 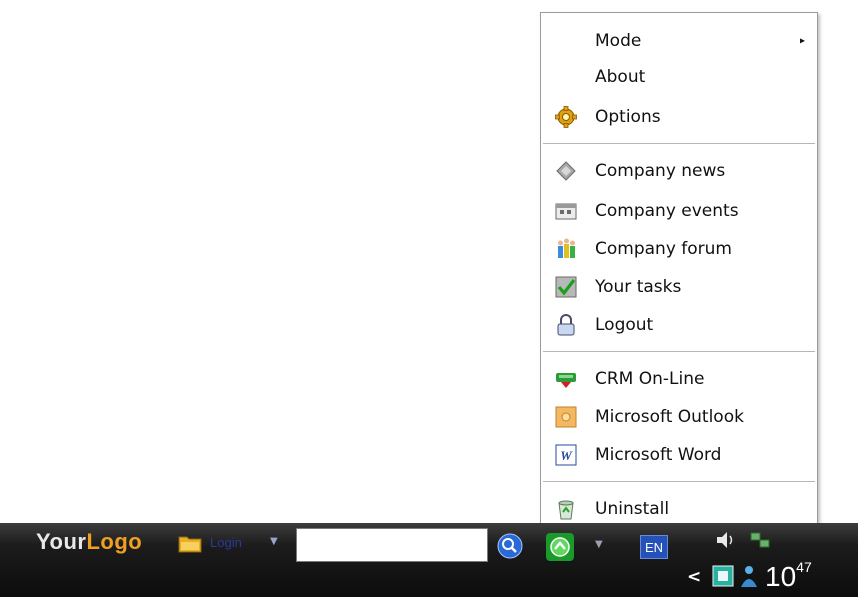 I want to click on menu-item-label: Logout, so click(x=624, y=325).